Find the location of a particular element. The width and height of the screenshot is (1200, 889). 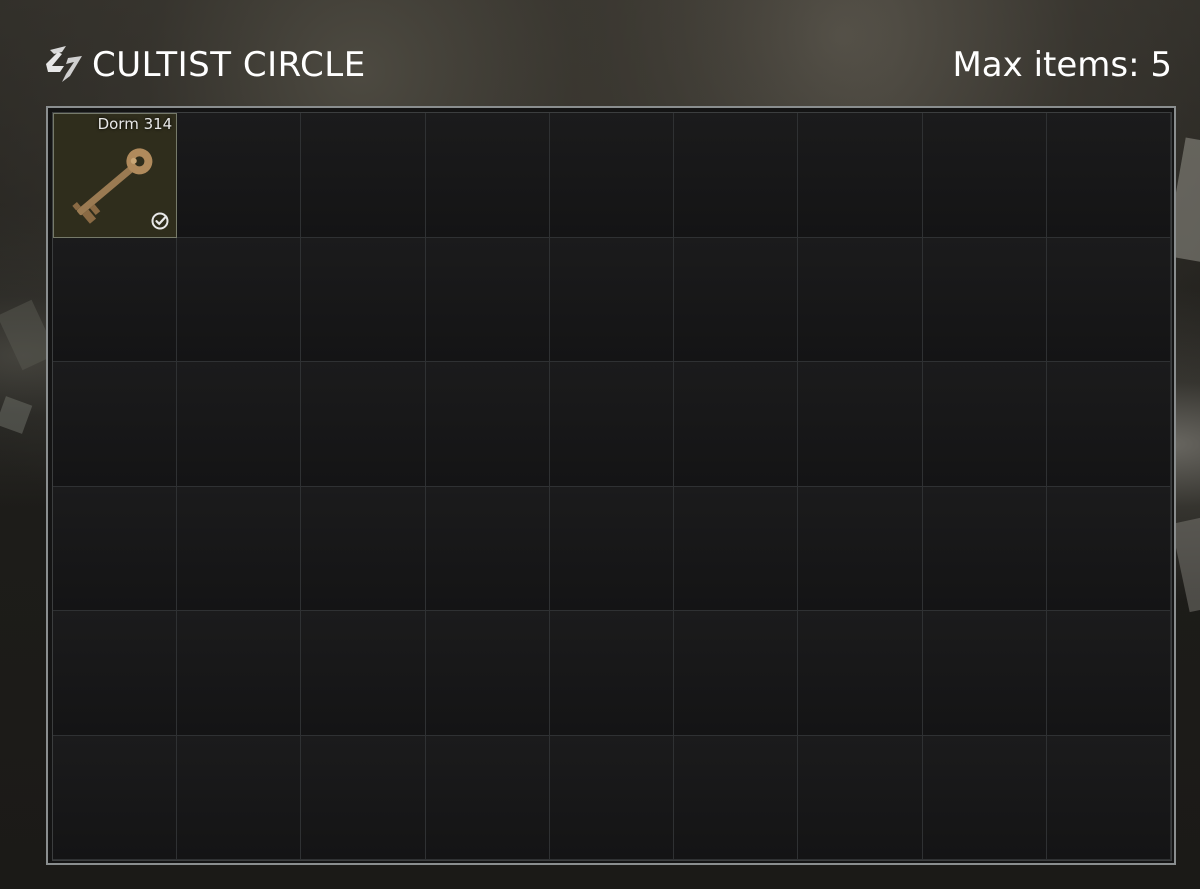

window-header: CULTIST CIRCLE is located at coordinates (203, 65).